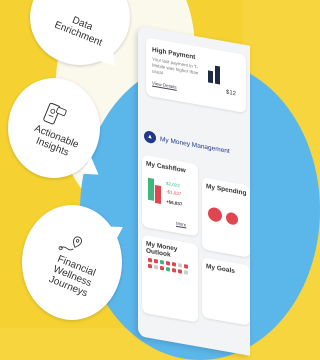 The width and height of the screenshot is (320, 360). I want to click on bubble-actionable-insights-label: Actionable Insights, so click(56, 141).